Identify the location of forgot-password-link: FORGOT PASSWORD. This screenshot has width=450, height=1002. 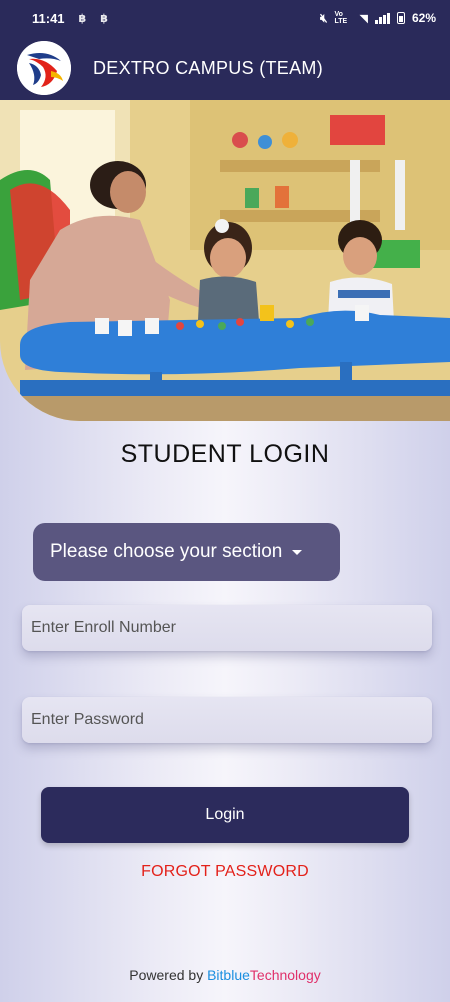
(225, 872).